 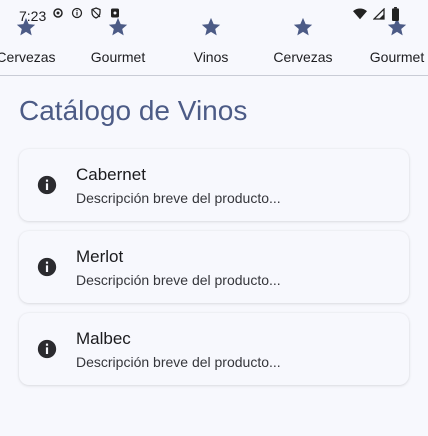 I want to click on tab-label: Vinos, so click(x=211, y=57).